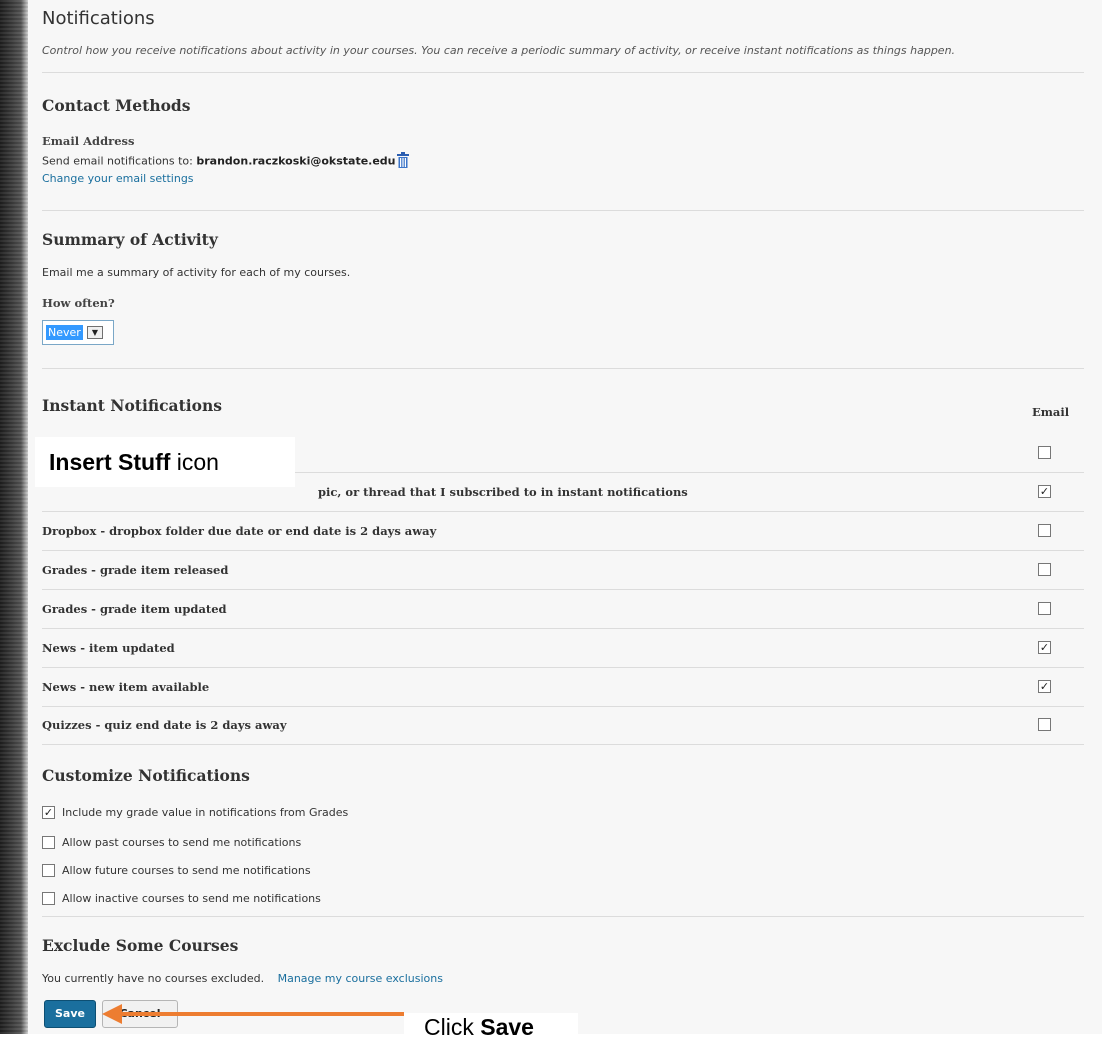  I want to click on callout-text: Click, so click(452, 1027).